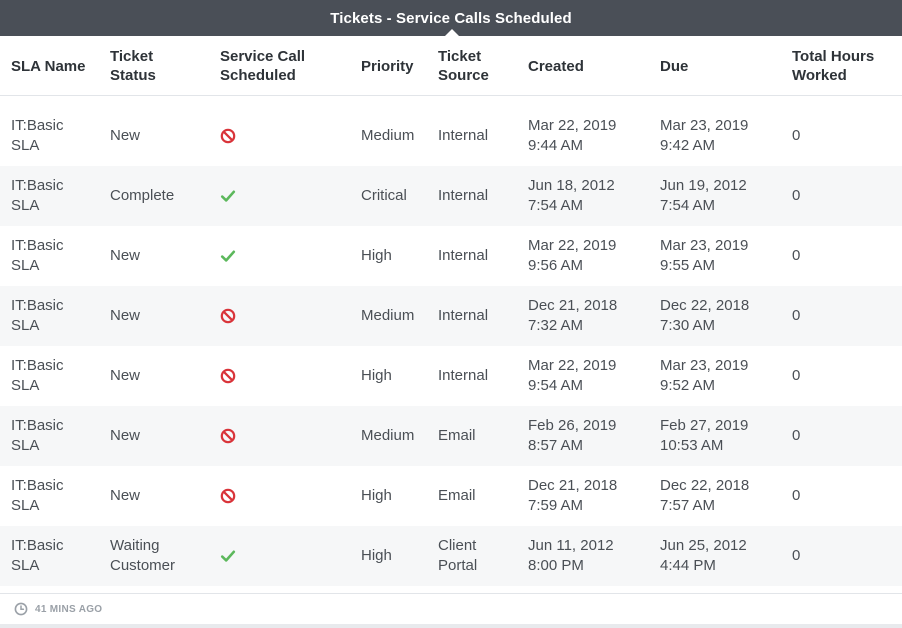 The image size is (902, 628). Describe the element at coordinates (592, 66) in the screenshot. I see `col-header-created: Created` at that location.